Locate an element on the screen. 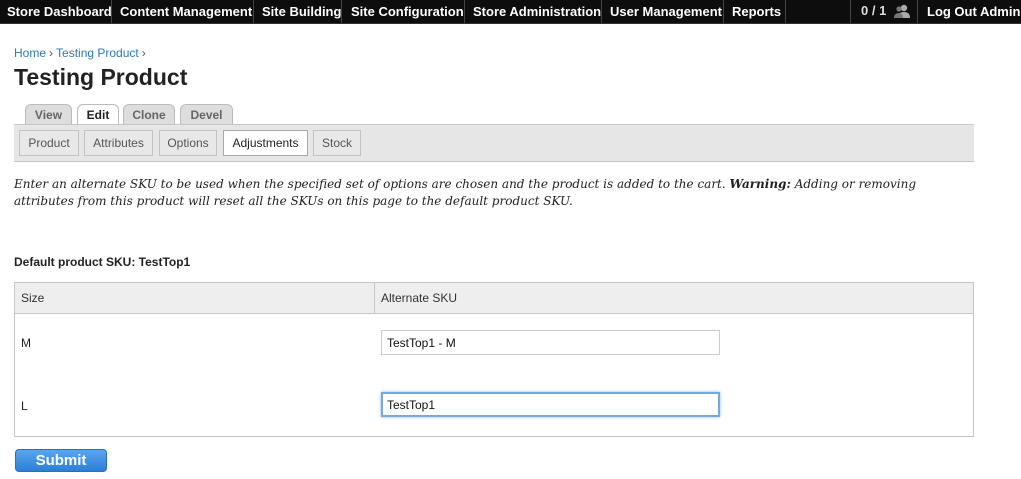 This screenshot has height=479, width=1021. tab-devel: Devel is located at coordinates (206, 114).